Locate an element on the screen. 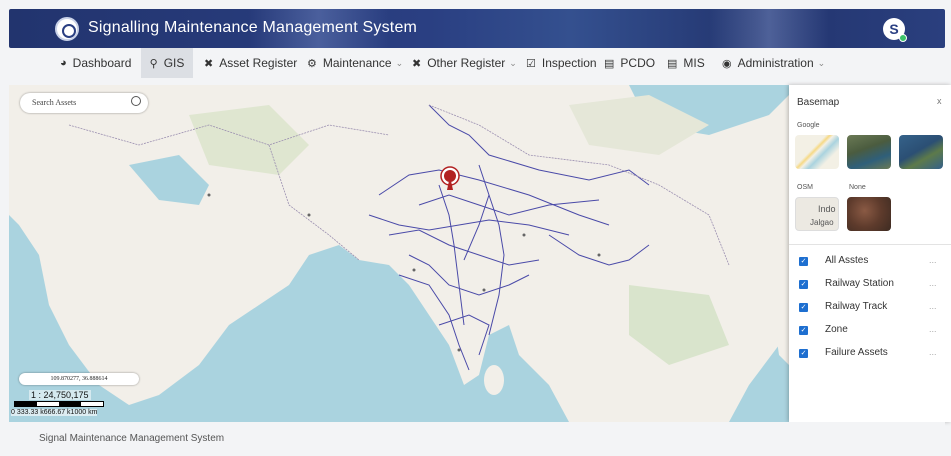 Image resolution: width=951 pixels, height=456 pixels. layer-label: All Asstes is located at coordinates (847, 260).